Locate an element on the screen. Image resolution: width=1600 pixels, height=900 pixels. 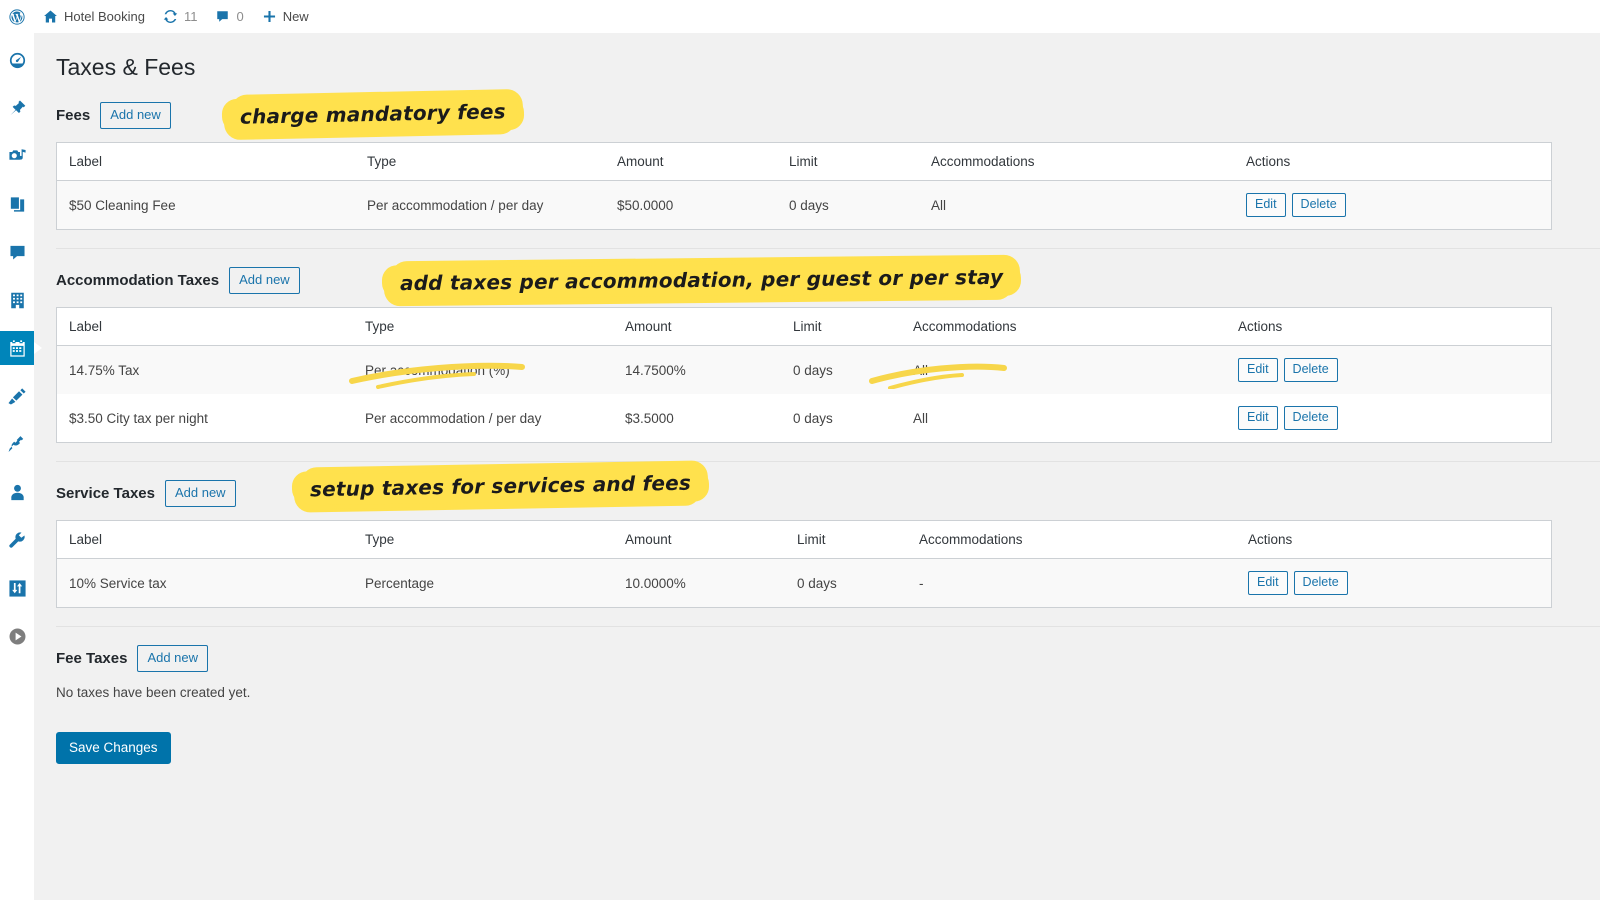
sidebar-item-users is located at coordinates (17, 492).